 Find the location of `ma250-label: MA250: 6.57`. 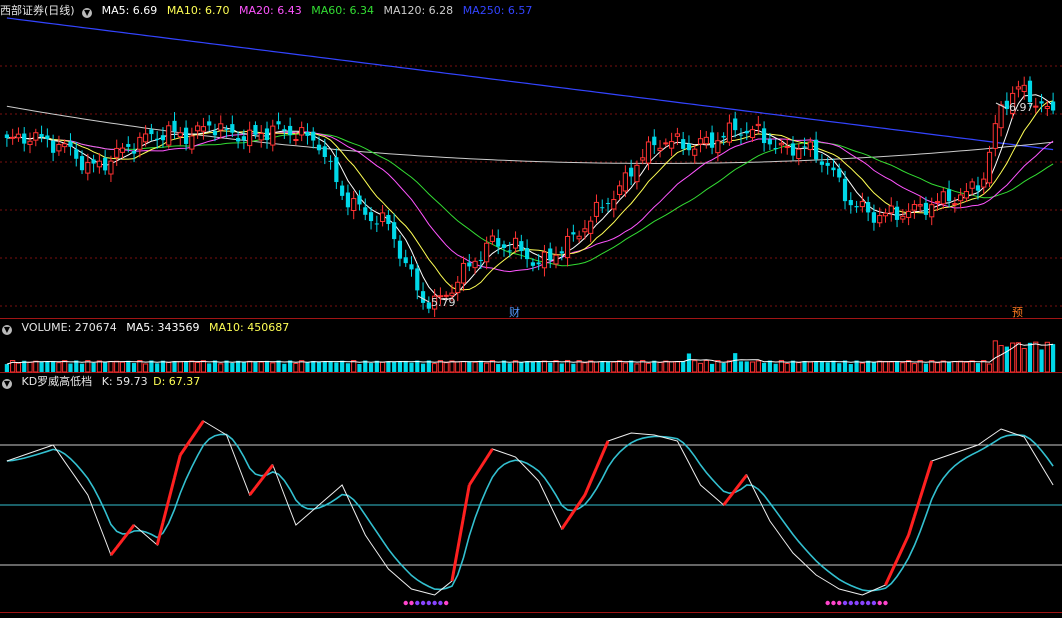

ma250-label: MA250: 6.57 is located at coordinates (497, 10).